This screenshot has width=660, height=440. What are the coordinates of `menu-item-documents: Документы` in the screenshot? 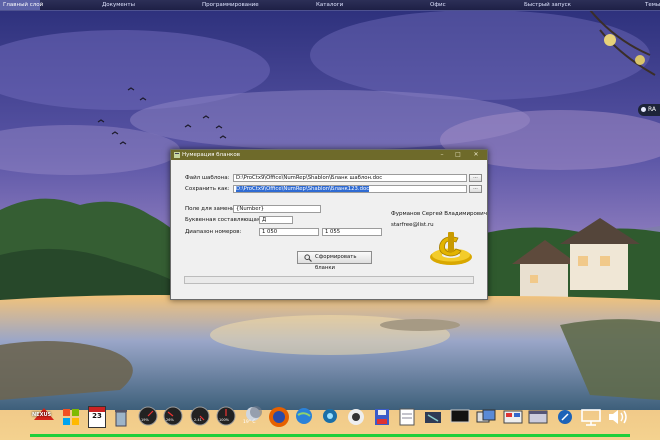 It's located at (118, 5).